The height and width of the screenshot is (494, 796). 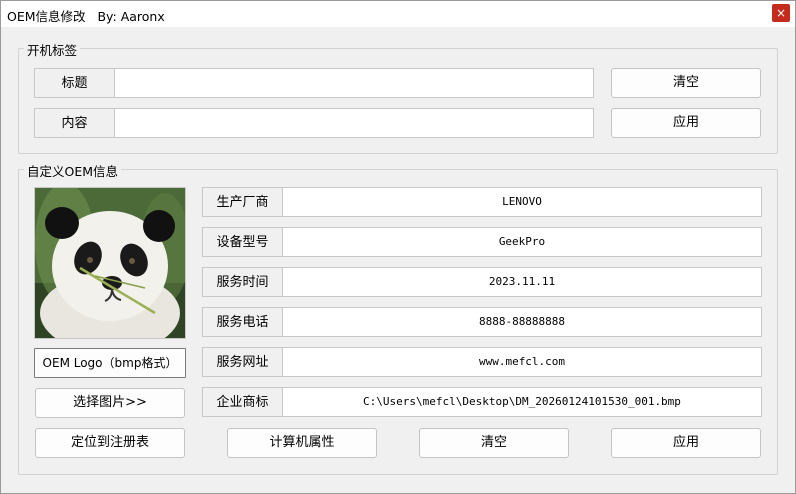 What do you see at coordinates (522, 242) in the screenshot?
I see `model-field: GeekPro` at bounding box center [522, 242].